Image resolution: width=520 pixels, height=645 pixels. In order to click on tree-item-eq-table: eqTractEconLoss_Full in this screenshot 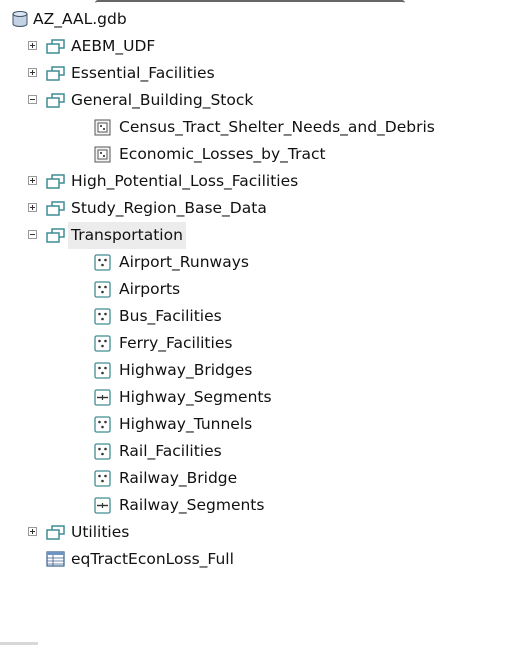, I will do `click(260, 559)`.